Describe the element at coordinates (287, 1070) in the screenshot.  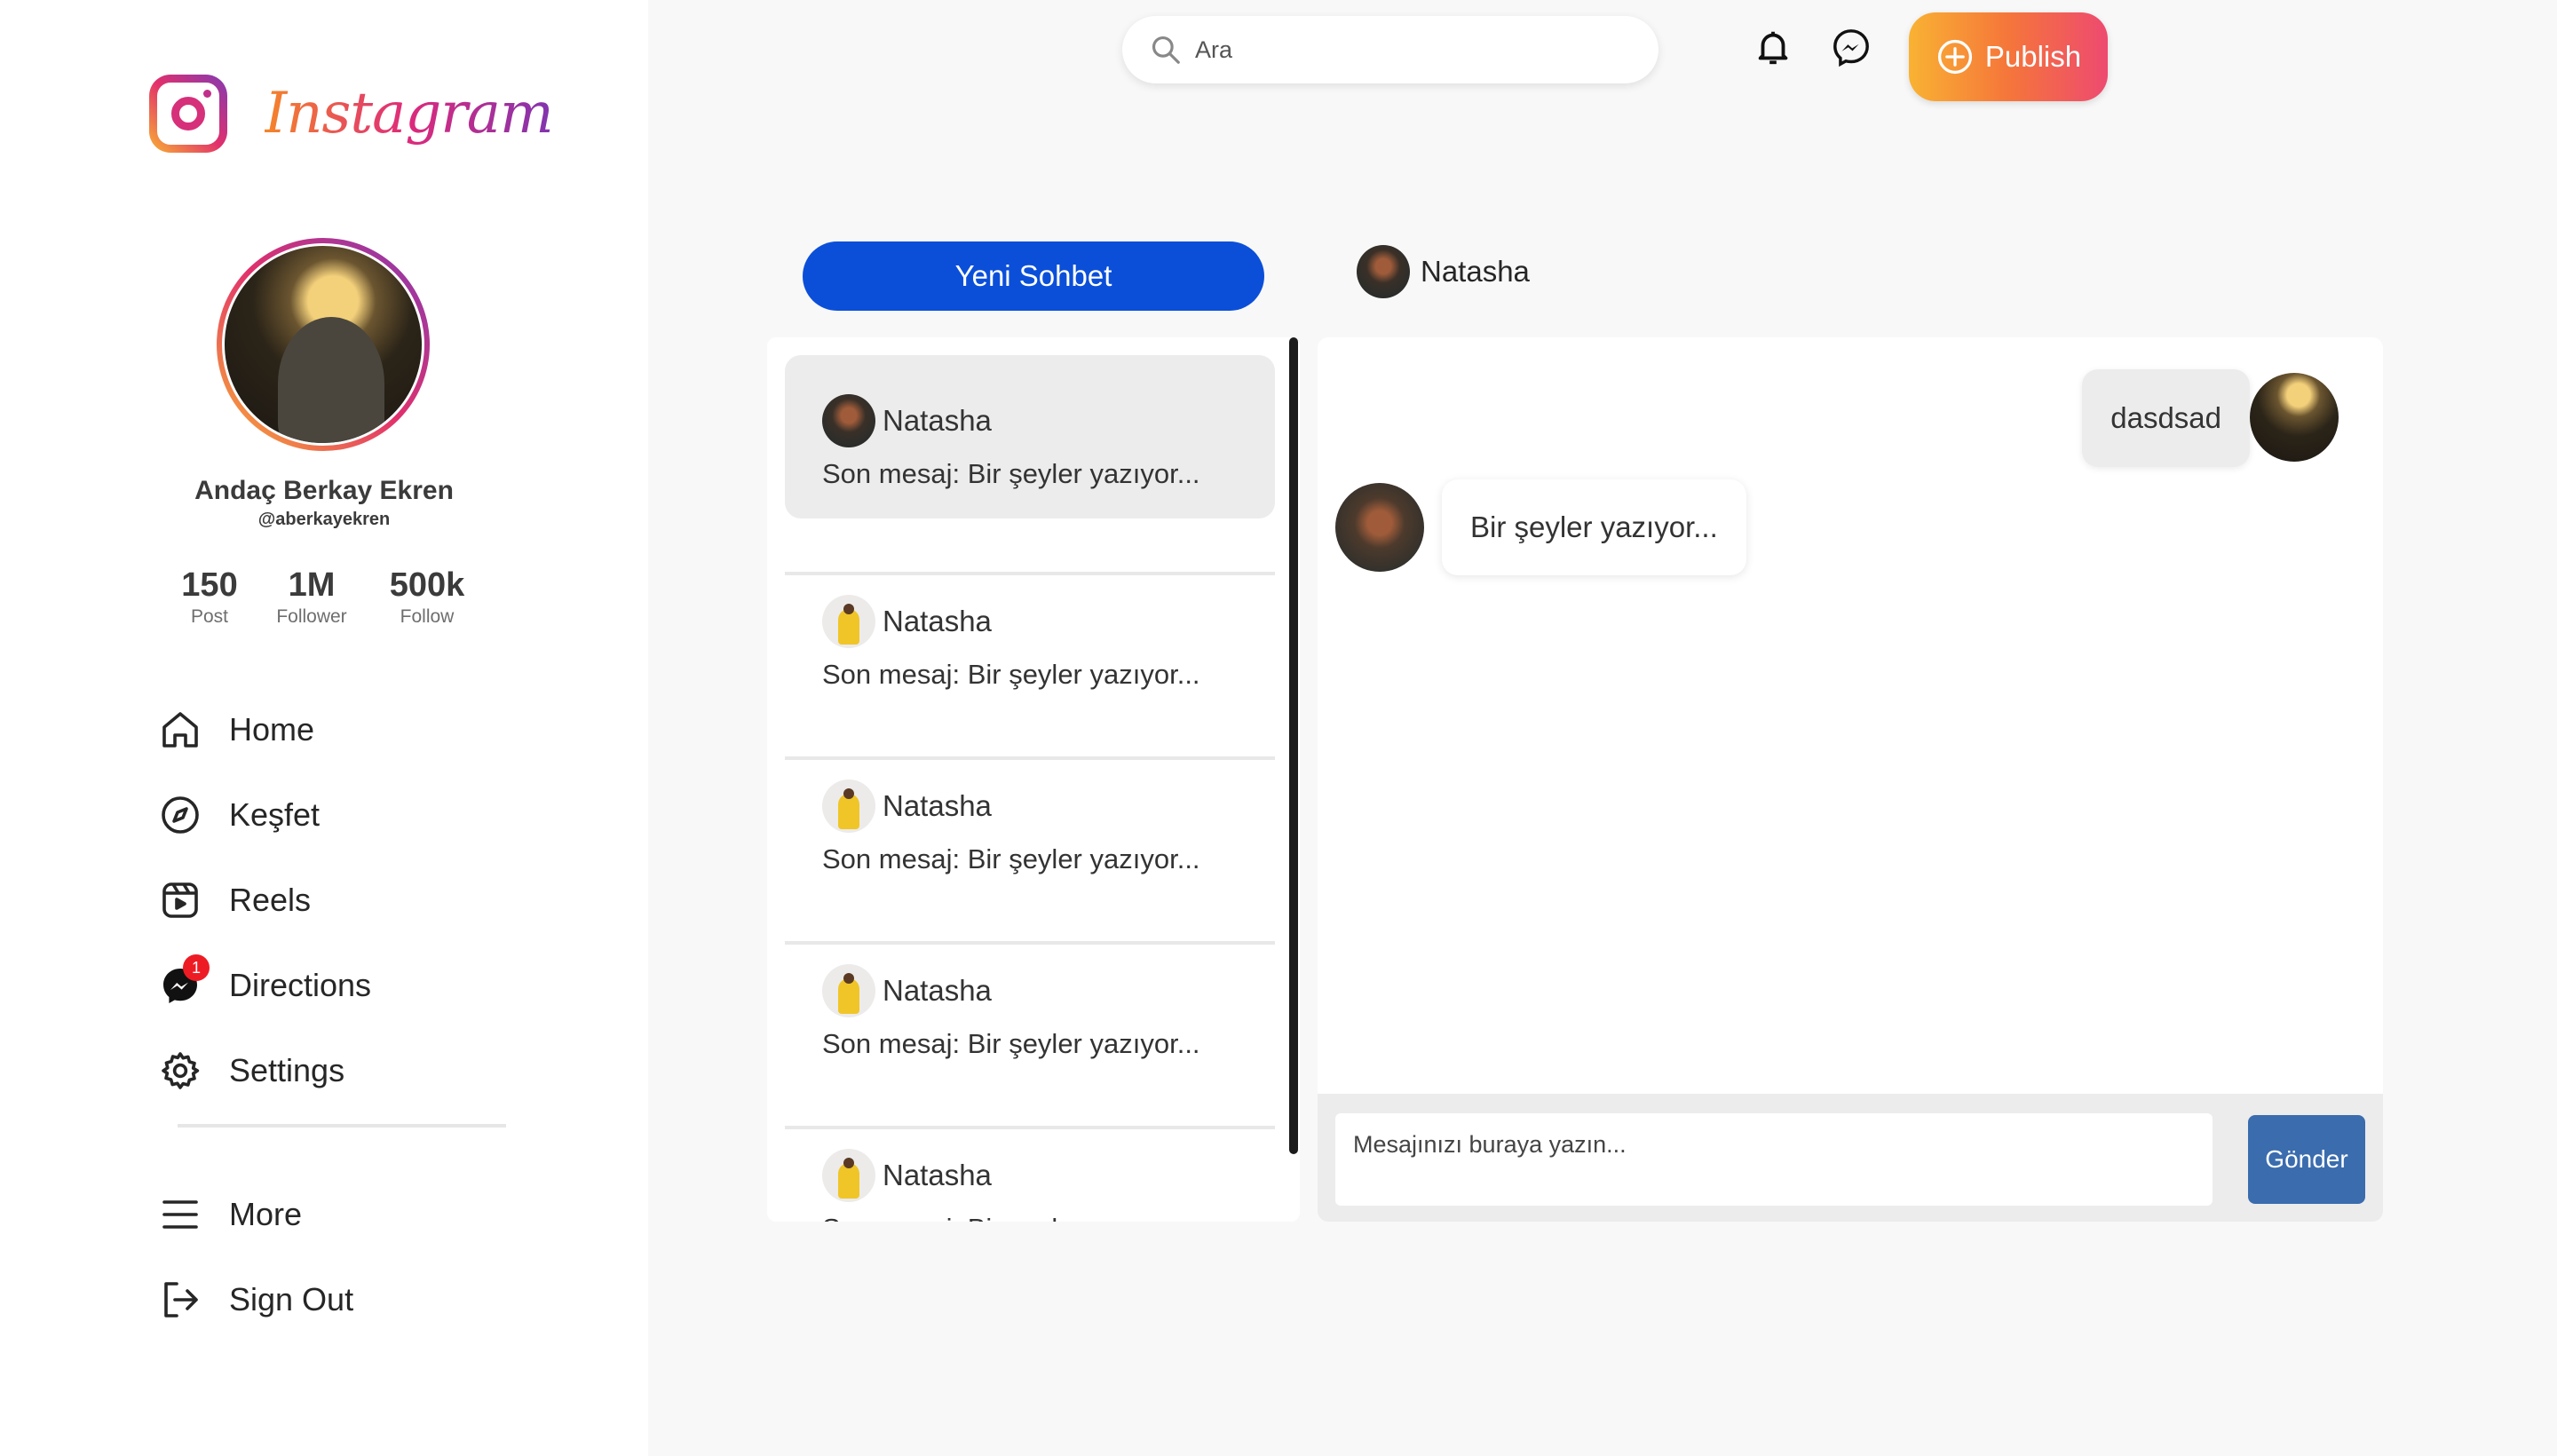
I see `nav-item-label: Settings` at that location.